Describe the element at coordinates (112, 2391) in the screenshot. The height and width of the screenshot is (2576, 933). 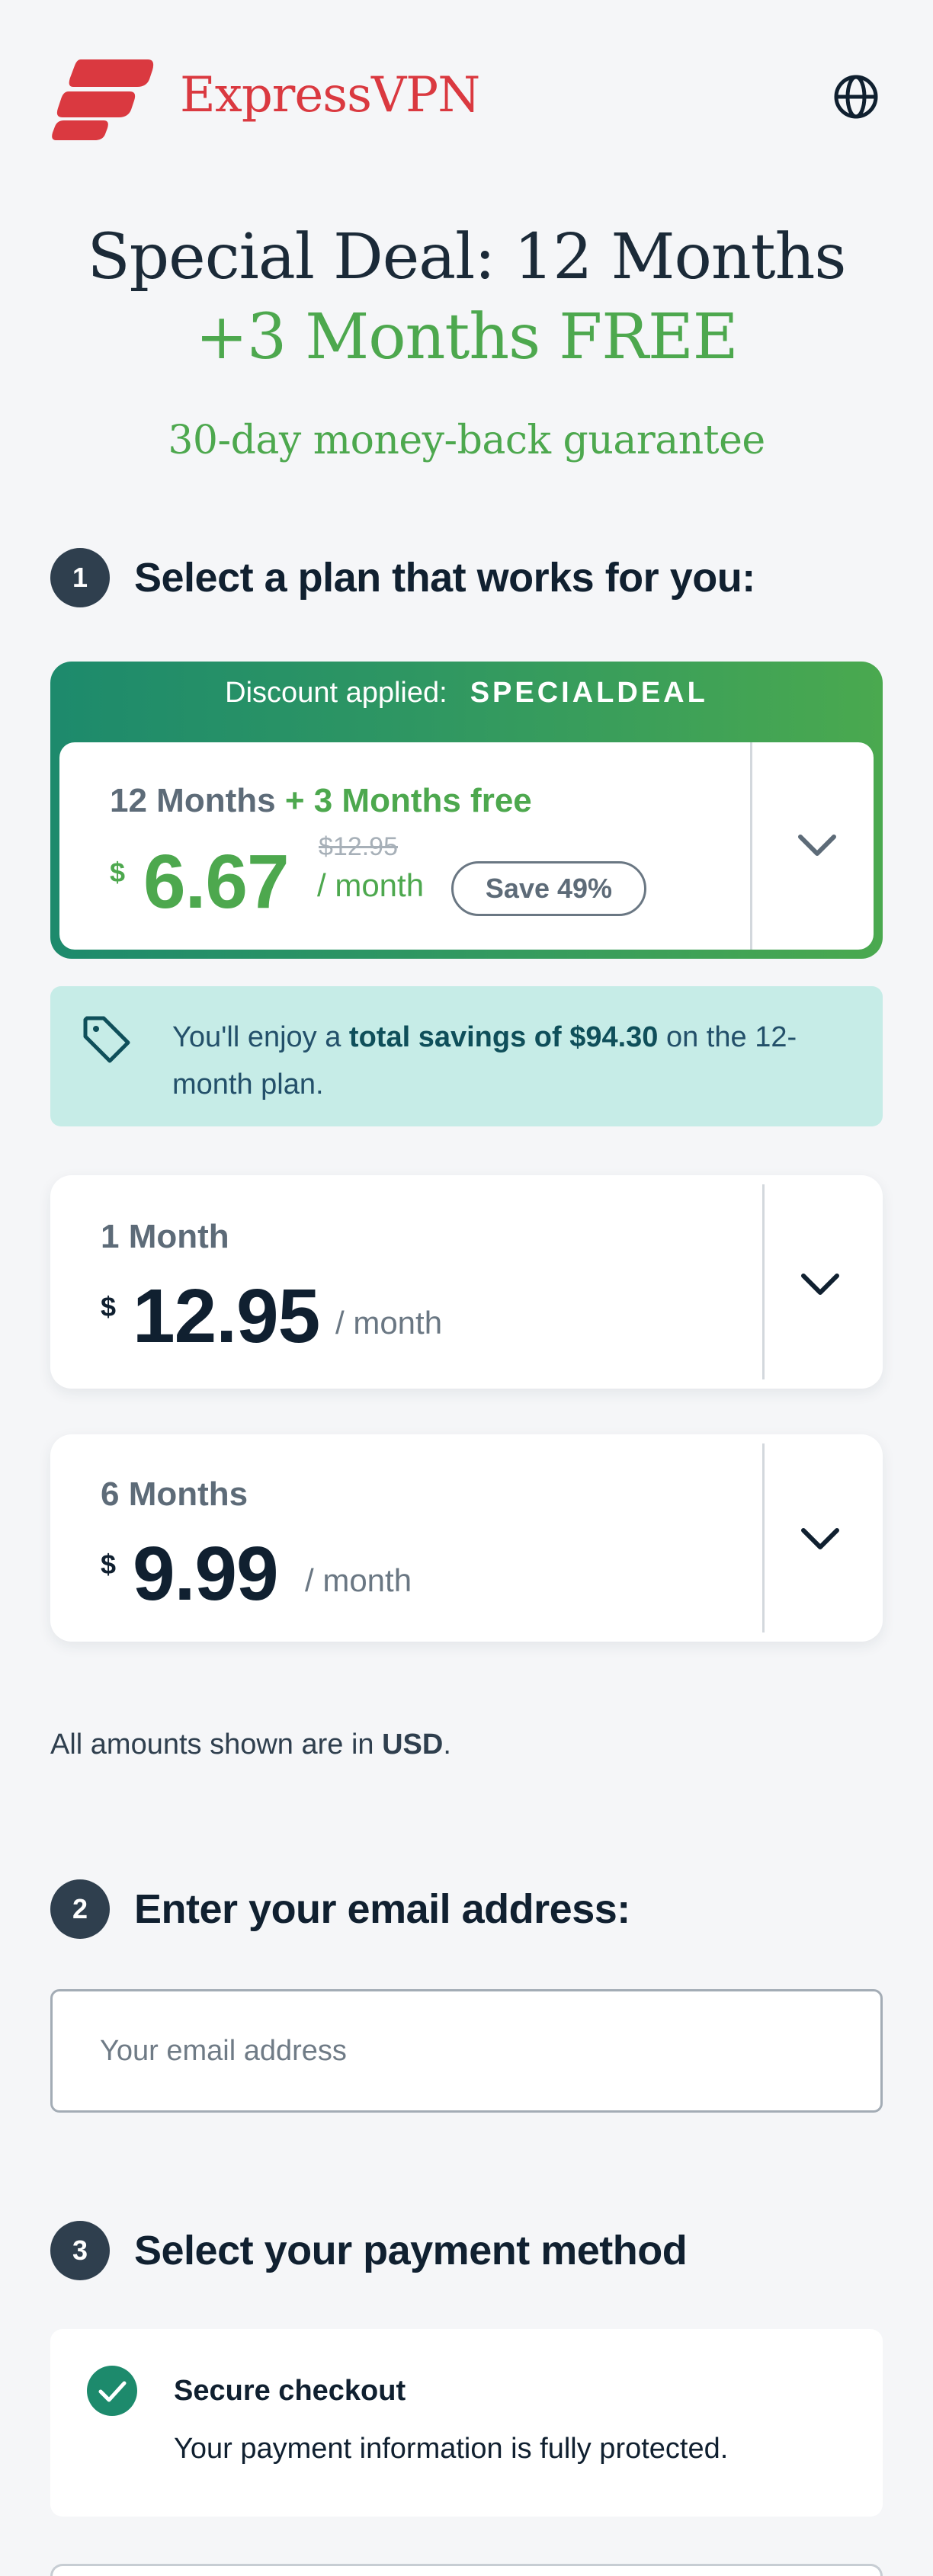
I see `check-circle-icon` at that location.